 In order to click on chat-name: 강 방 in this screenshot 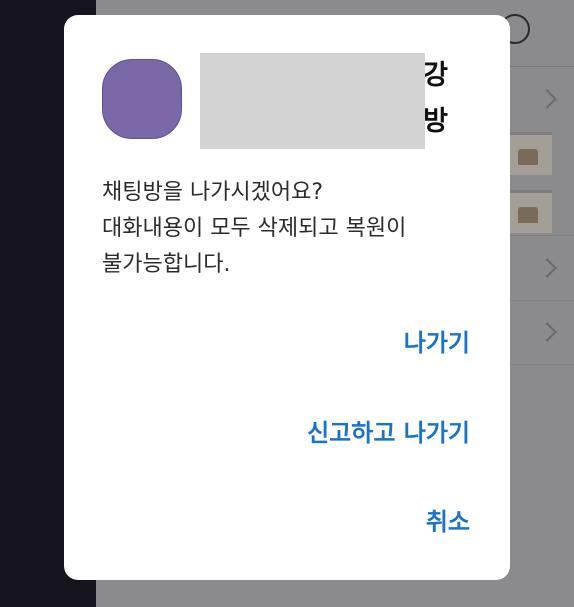, I will do `click(324, 101)`.